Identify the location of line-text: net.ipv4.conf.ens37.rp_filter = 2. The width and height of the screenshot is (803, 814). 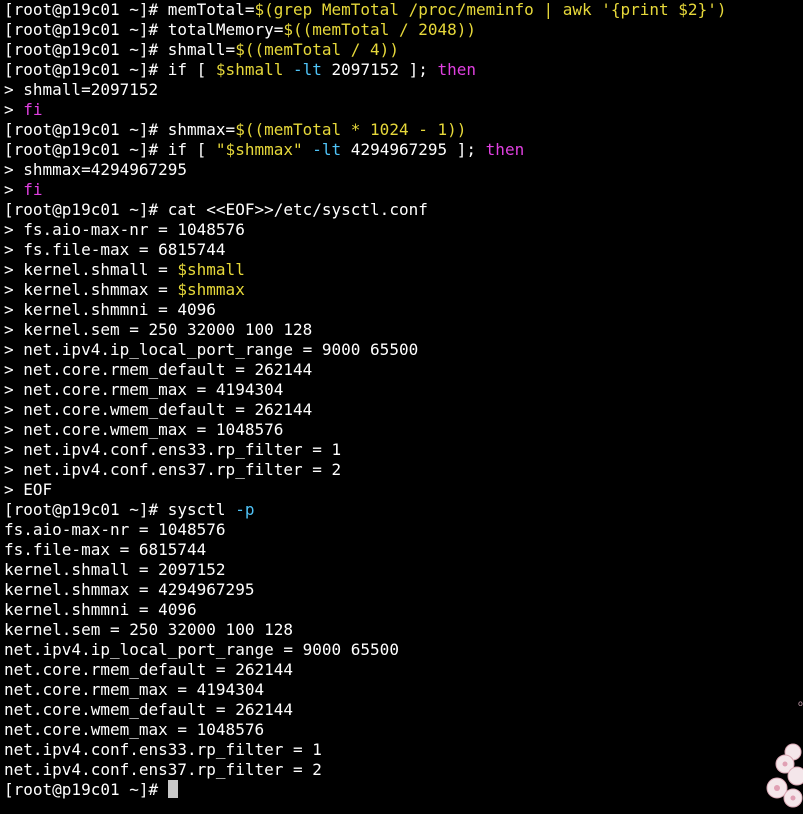
(163, 769).